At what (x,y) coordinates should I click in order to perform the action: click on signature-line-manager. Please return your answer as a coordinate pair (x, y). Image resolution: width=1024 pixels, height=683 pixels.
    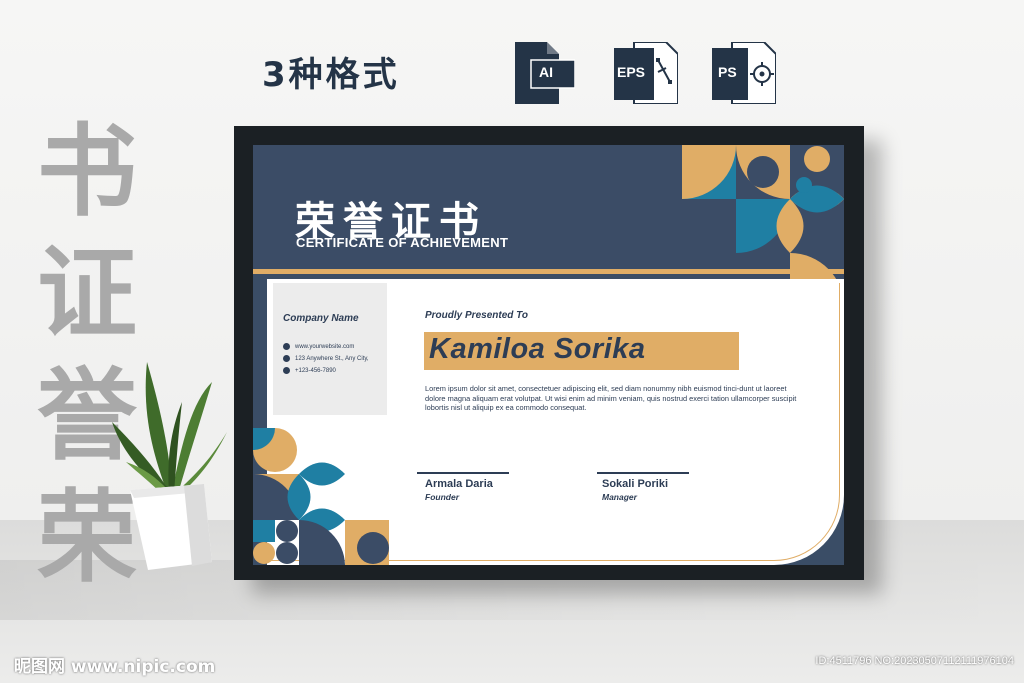
    Looking at the image, I should click on (643, 473).